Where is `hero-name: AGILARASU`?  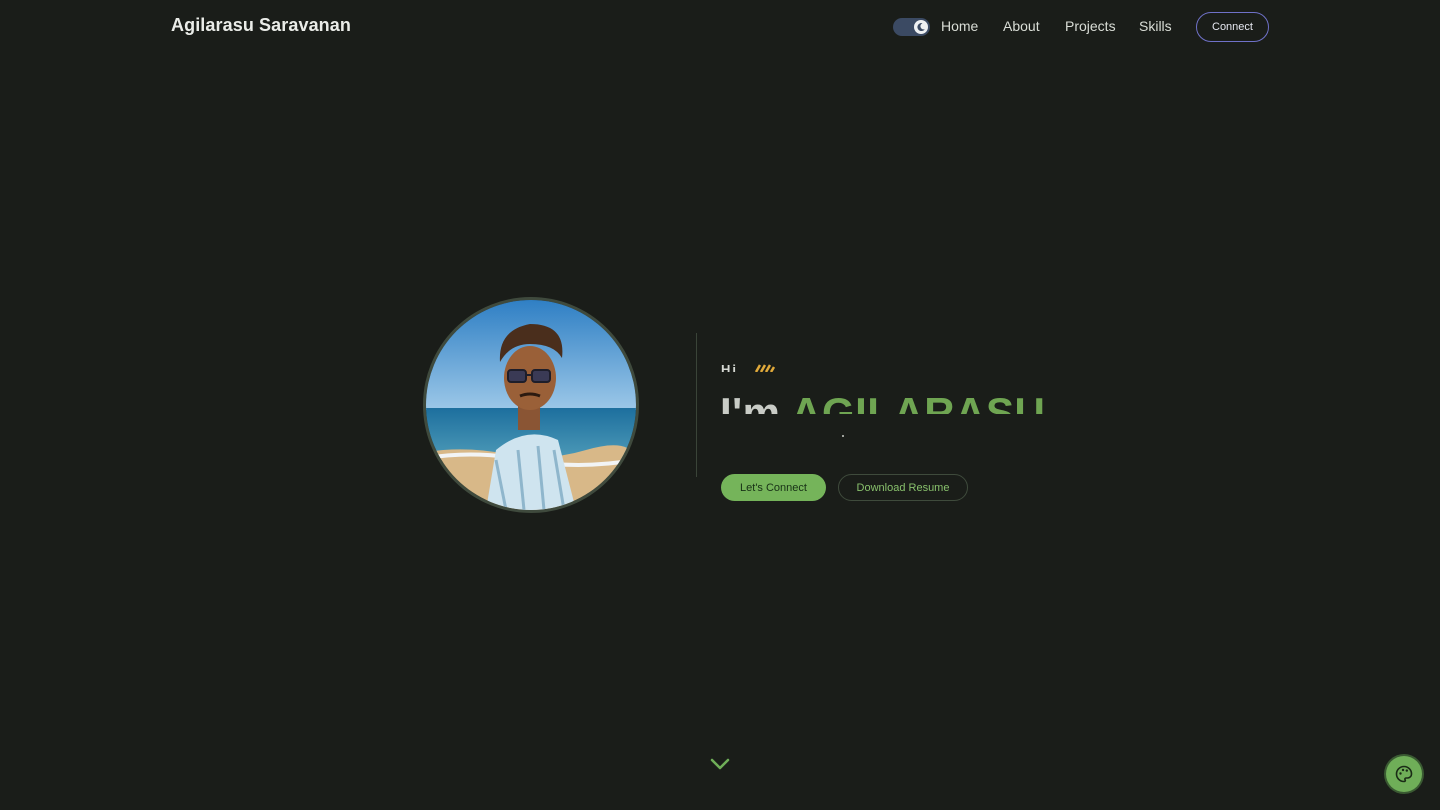
hero-name: AGILARASU is located at coordinates (918, 401).